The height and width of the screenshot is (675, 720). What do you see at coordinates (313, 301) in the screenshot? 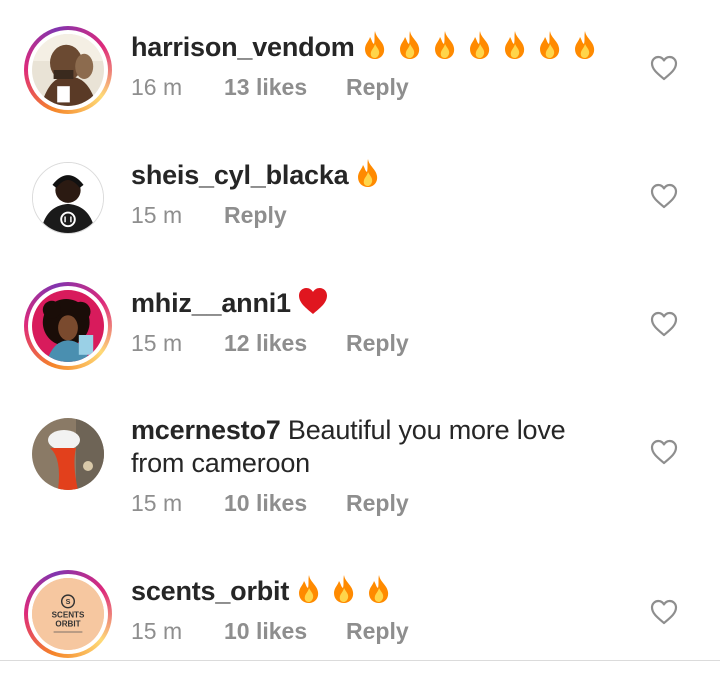
I see `red-heart-icon` at bounding box center [313, 301].